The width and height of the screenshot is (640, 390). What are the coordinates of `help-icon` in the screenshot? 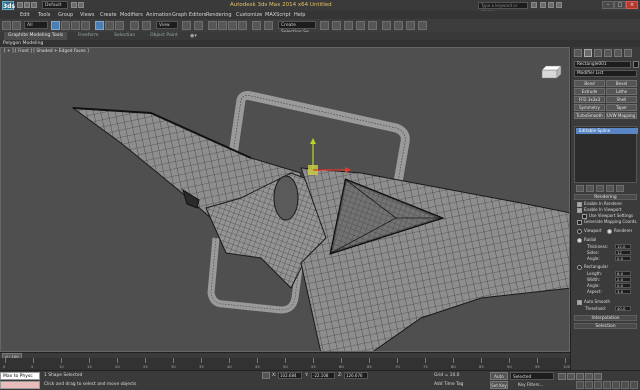 It's located at (559, 5).